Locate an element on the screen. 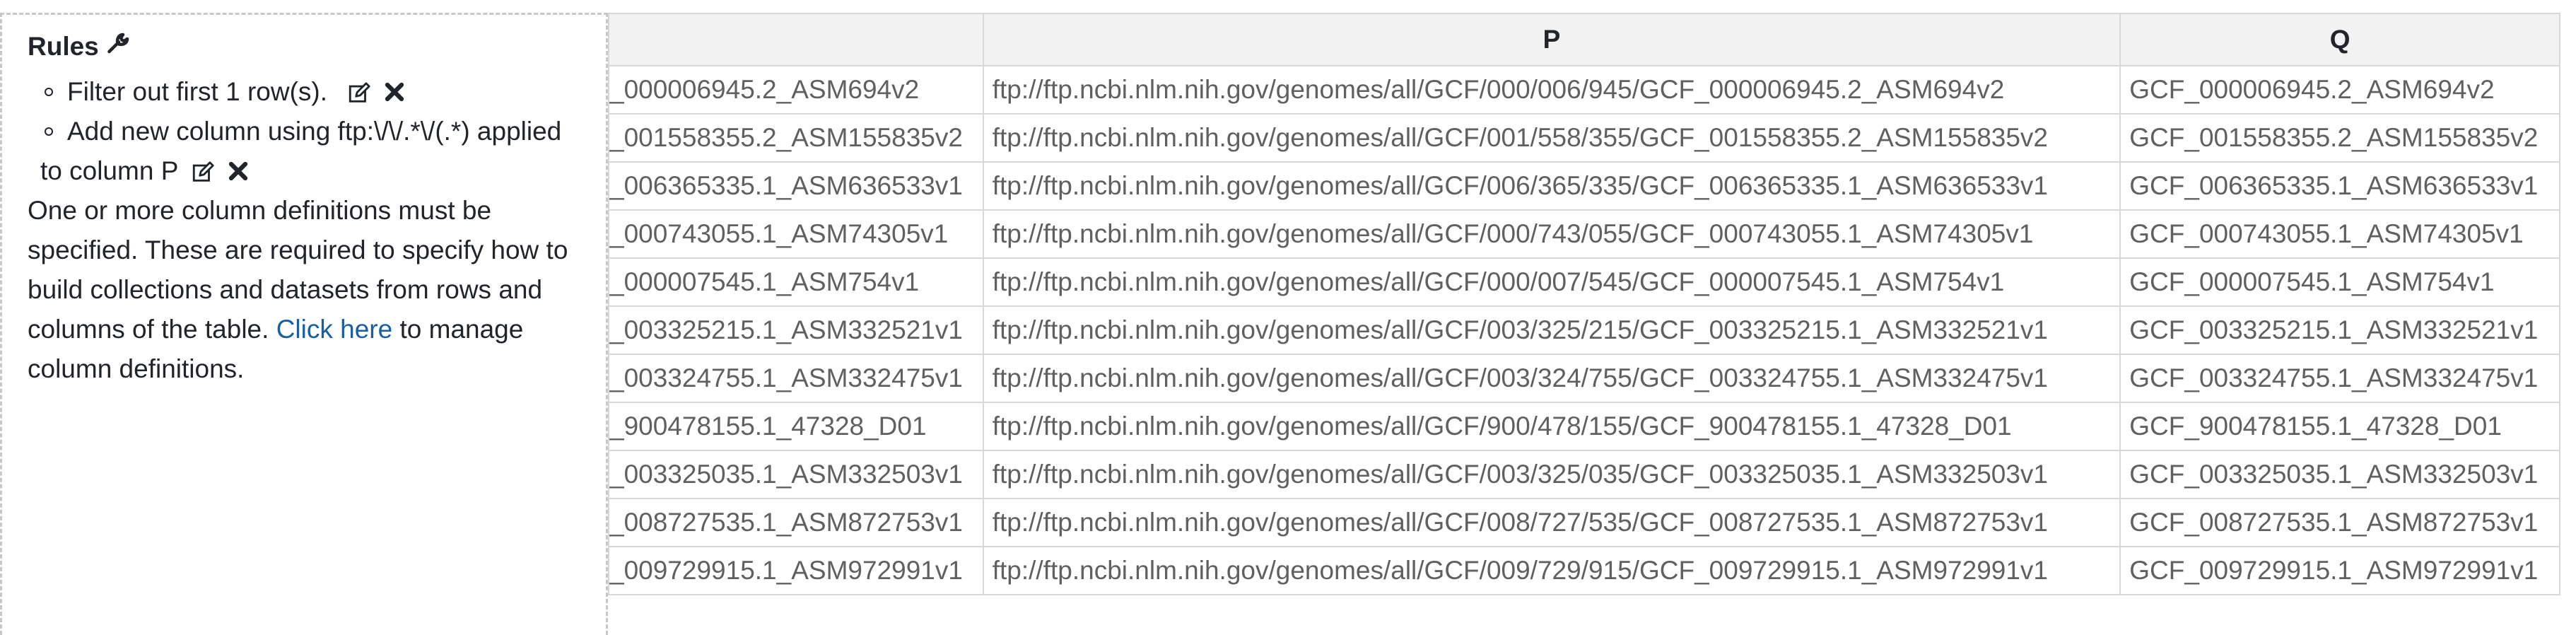 This screenshot has height=635, width=2576. table-cell: GCF_006365335.1_ASM636533v1 is located at coordinates (2340, 186).